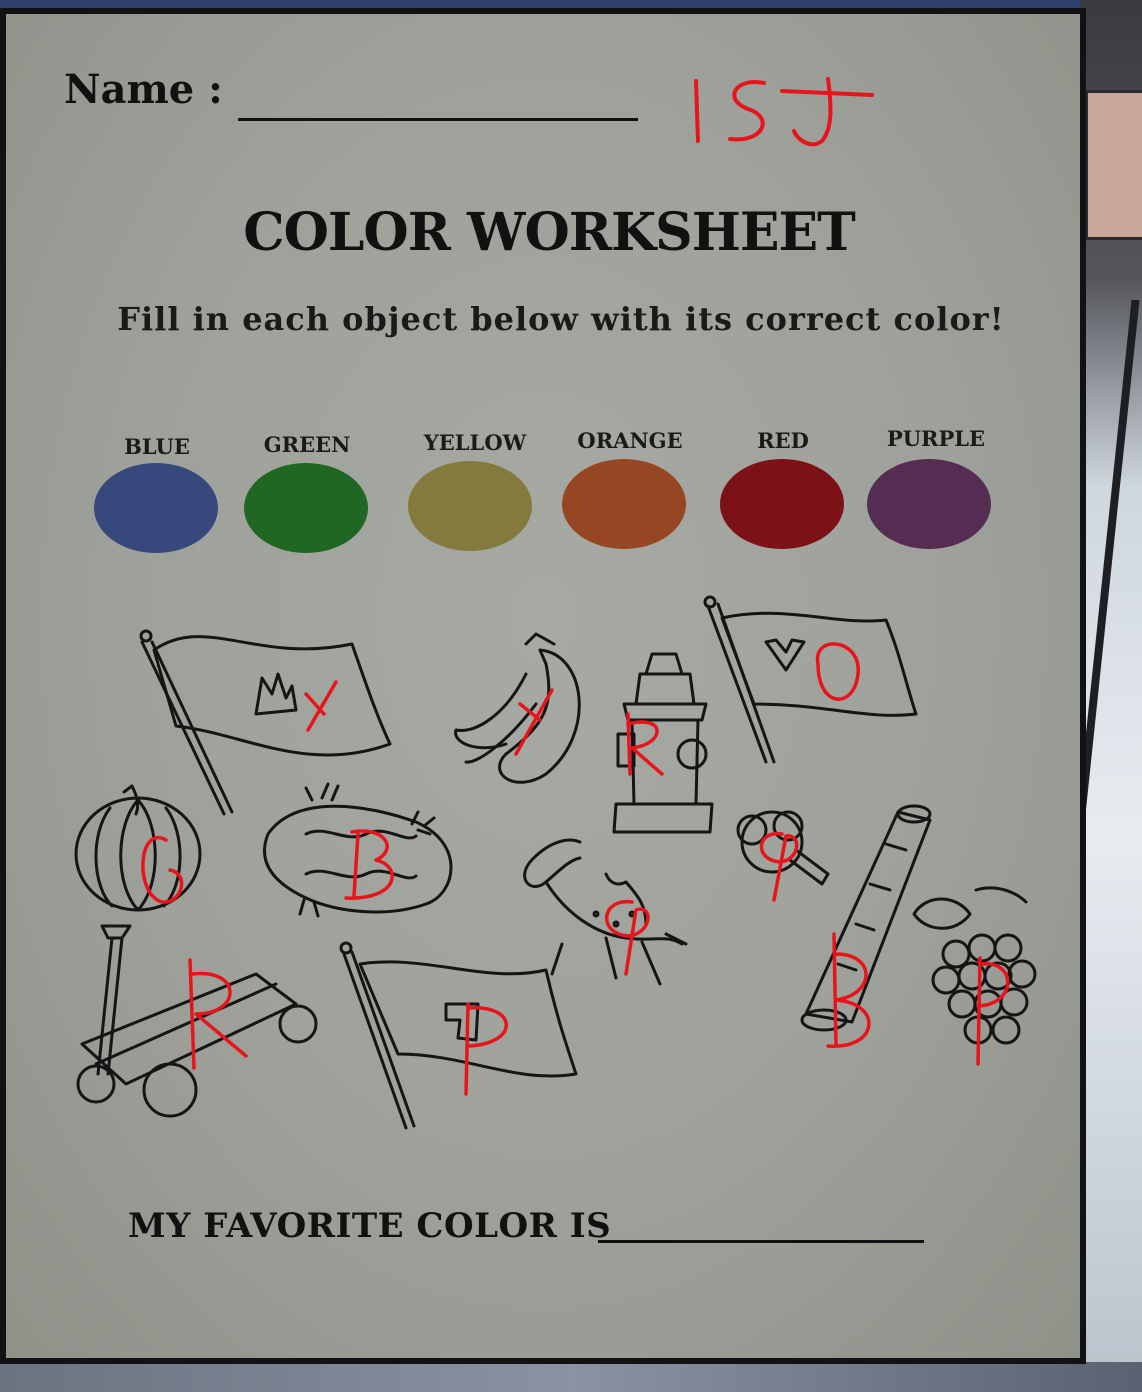  Describe the element at coordinates (265, 722) in the screenshot. I see `flag-top-left` at that location.